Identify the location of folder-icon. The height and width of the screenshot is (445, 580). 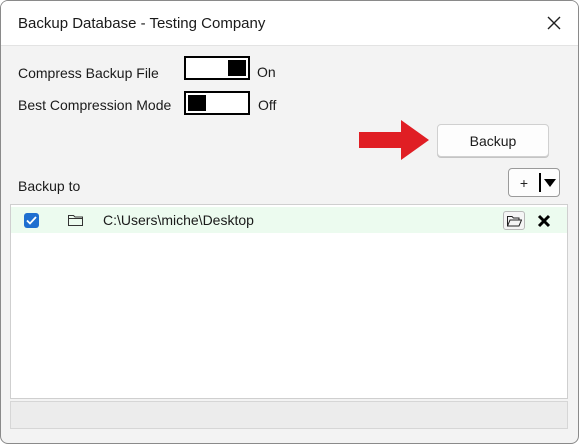
(75, 220).